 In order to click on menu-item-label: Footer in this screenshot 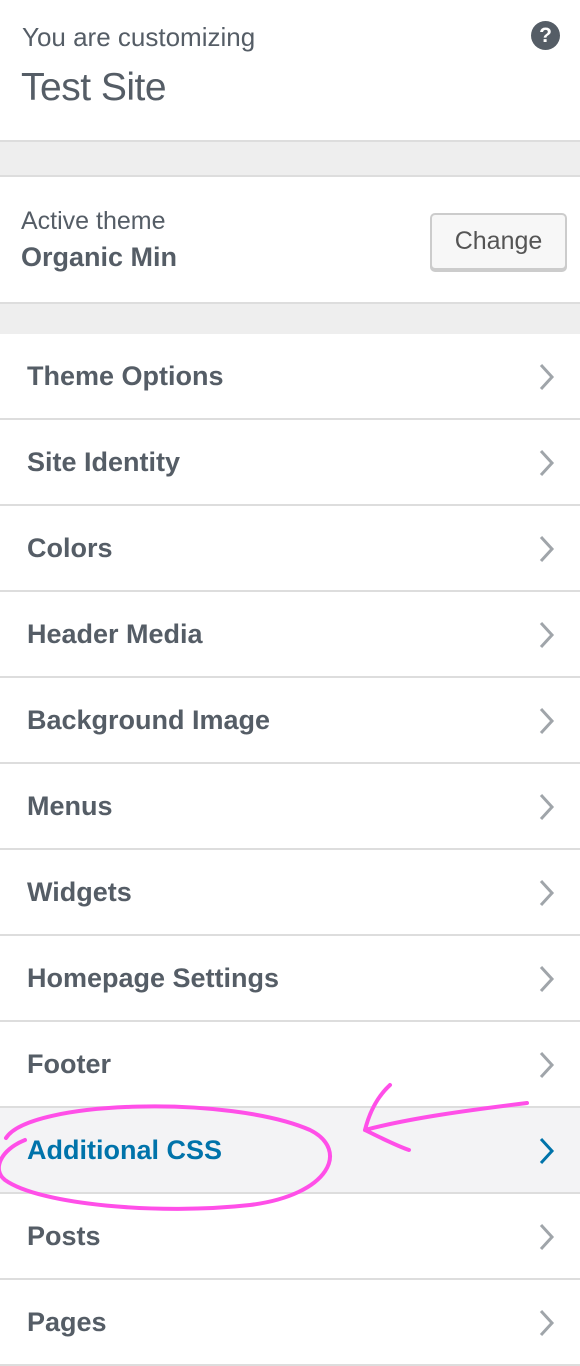, I will do `click(69, 1064)`.